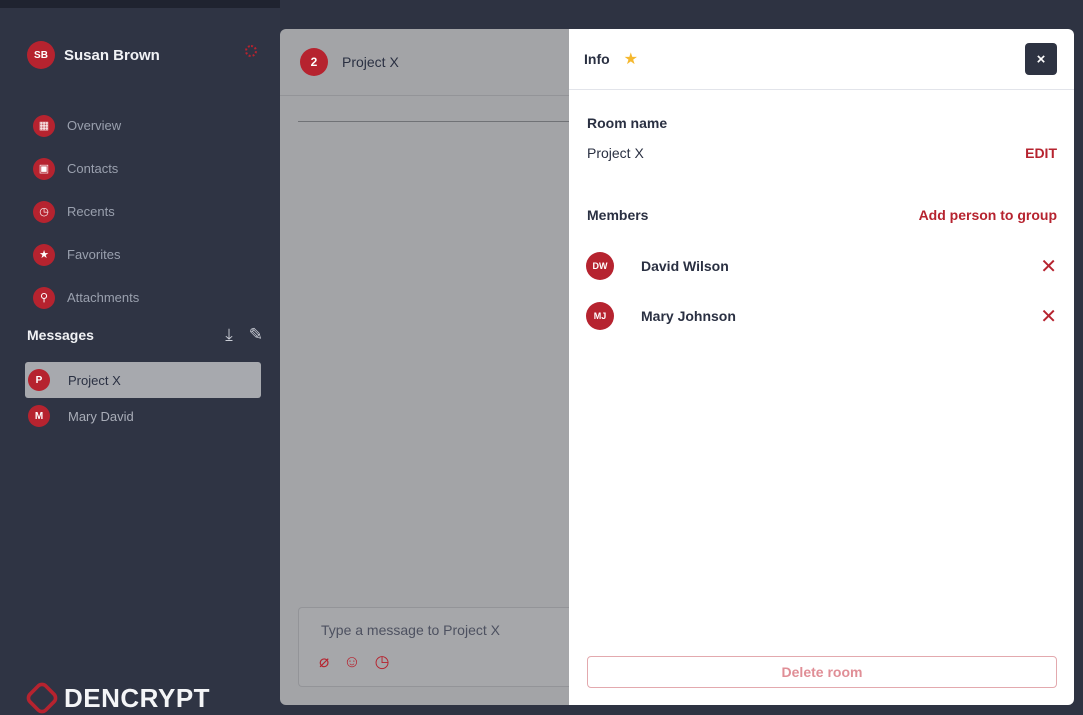 This screenshot has height=715, width=1083. I want to click on room-item-project-x: P Project X, so click(143, 380).